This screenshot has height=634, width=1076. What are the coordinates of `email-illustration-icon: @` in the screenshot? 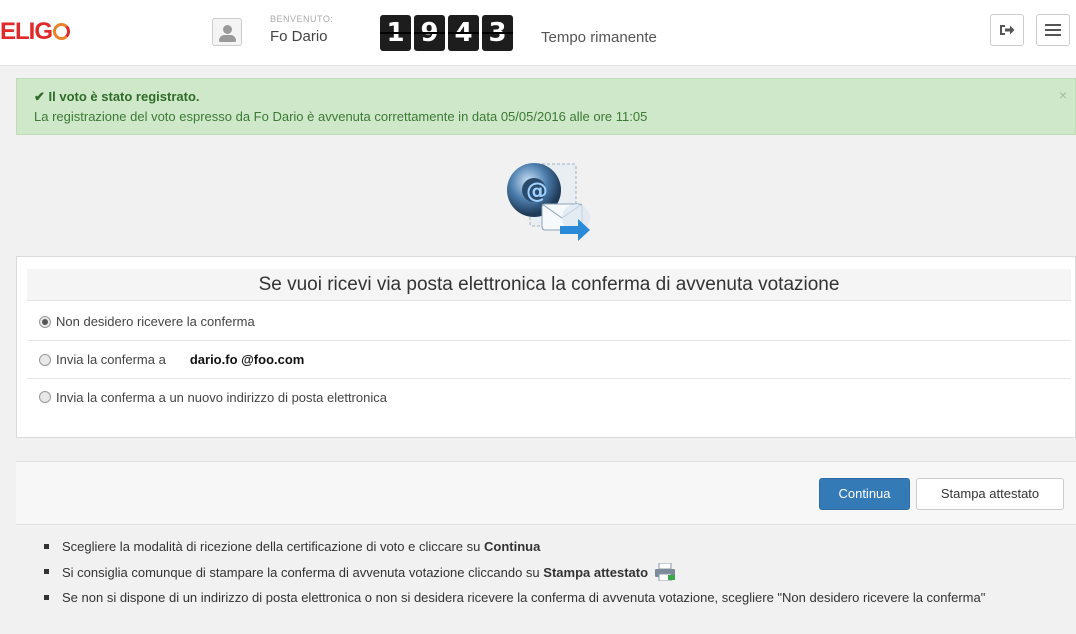 It's located at (548, 202).